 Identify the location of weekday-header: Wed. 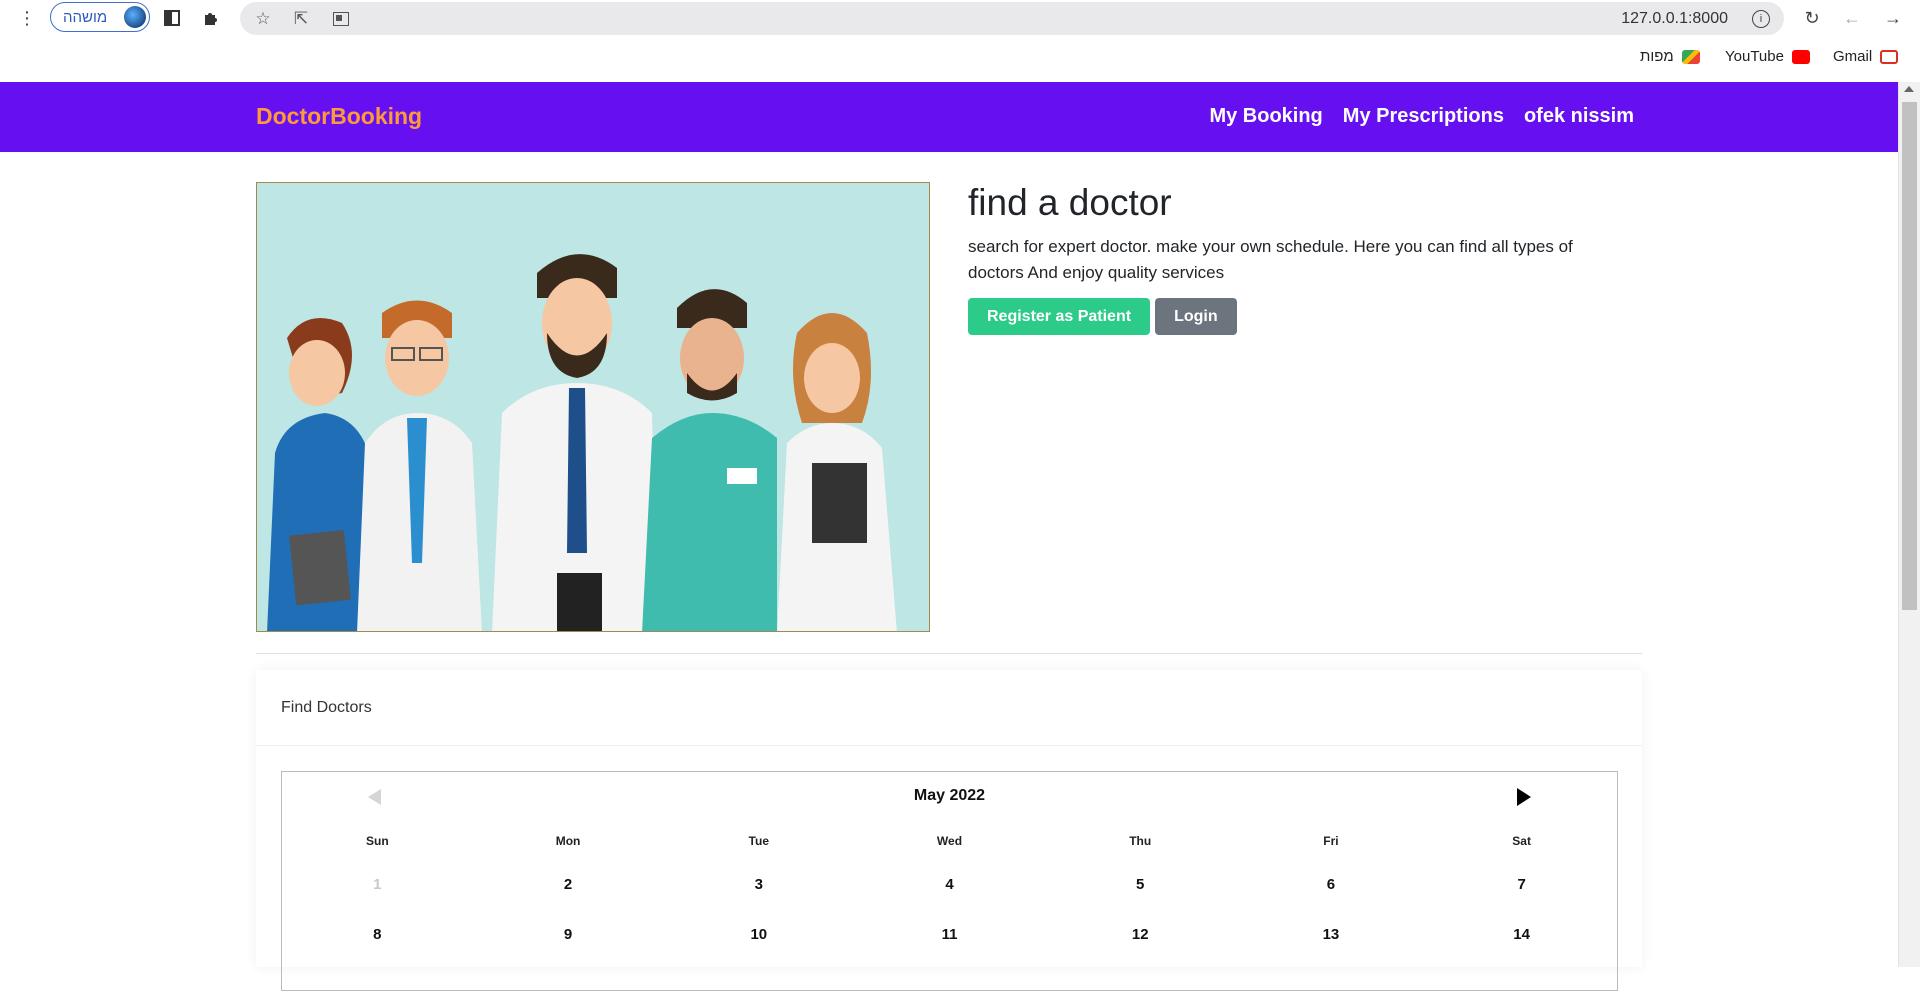
(949, 841).